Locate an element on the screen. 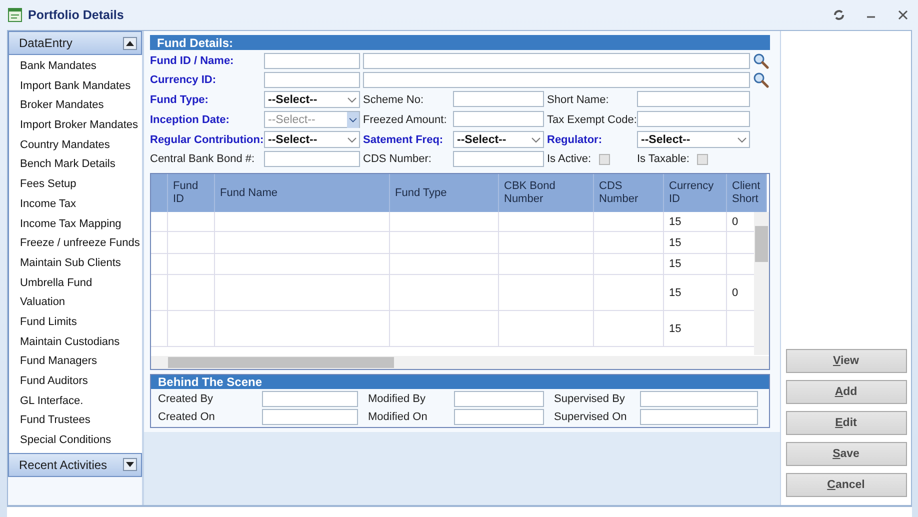  field-label: Tax Exempt Code: is located at coordinates (590, 120).